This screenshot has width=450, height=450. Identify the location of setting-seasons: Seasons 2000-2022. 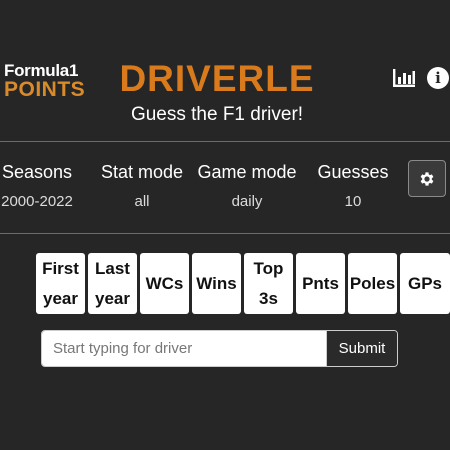
(37, 186).